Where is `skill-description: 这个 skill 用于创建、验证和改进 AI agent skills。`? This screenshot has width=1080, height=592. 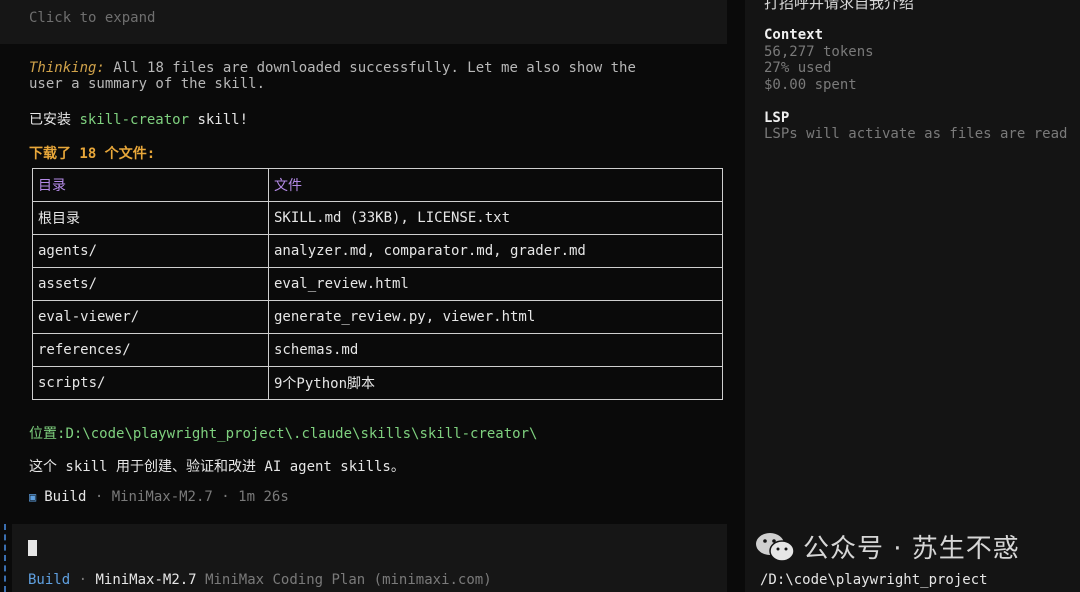
skill-description: 这个 skill 用于创建、验证和改进 AI agent skills。 is located at coordinates (217, 467).